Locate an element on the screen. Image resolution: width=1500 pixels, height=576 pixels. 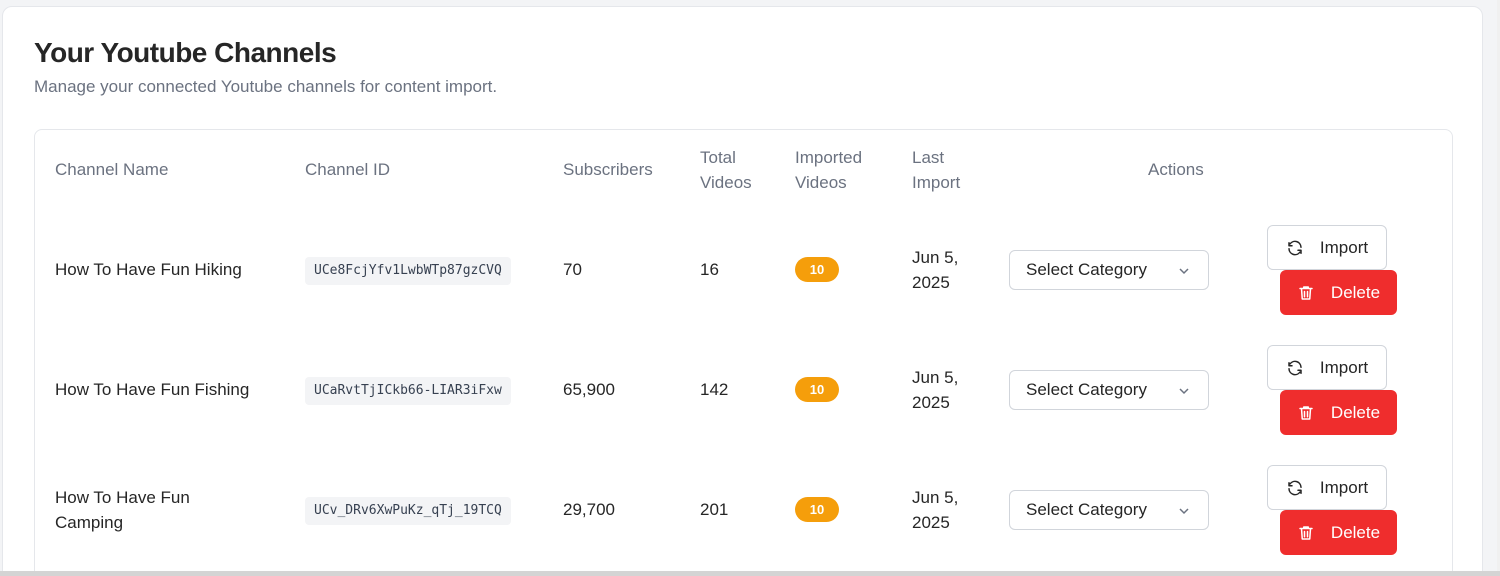
header-total-videos-line2: Videos is located at coordinates (726, 182).